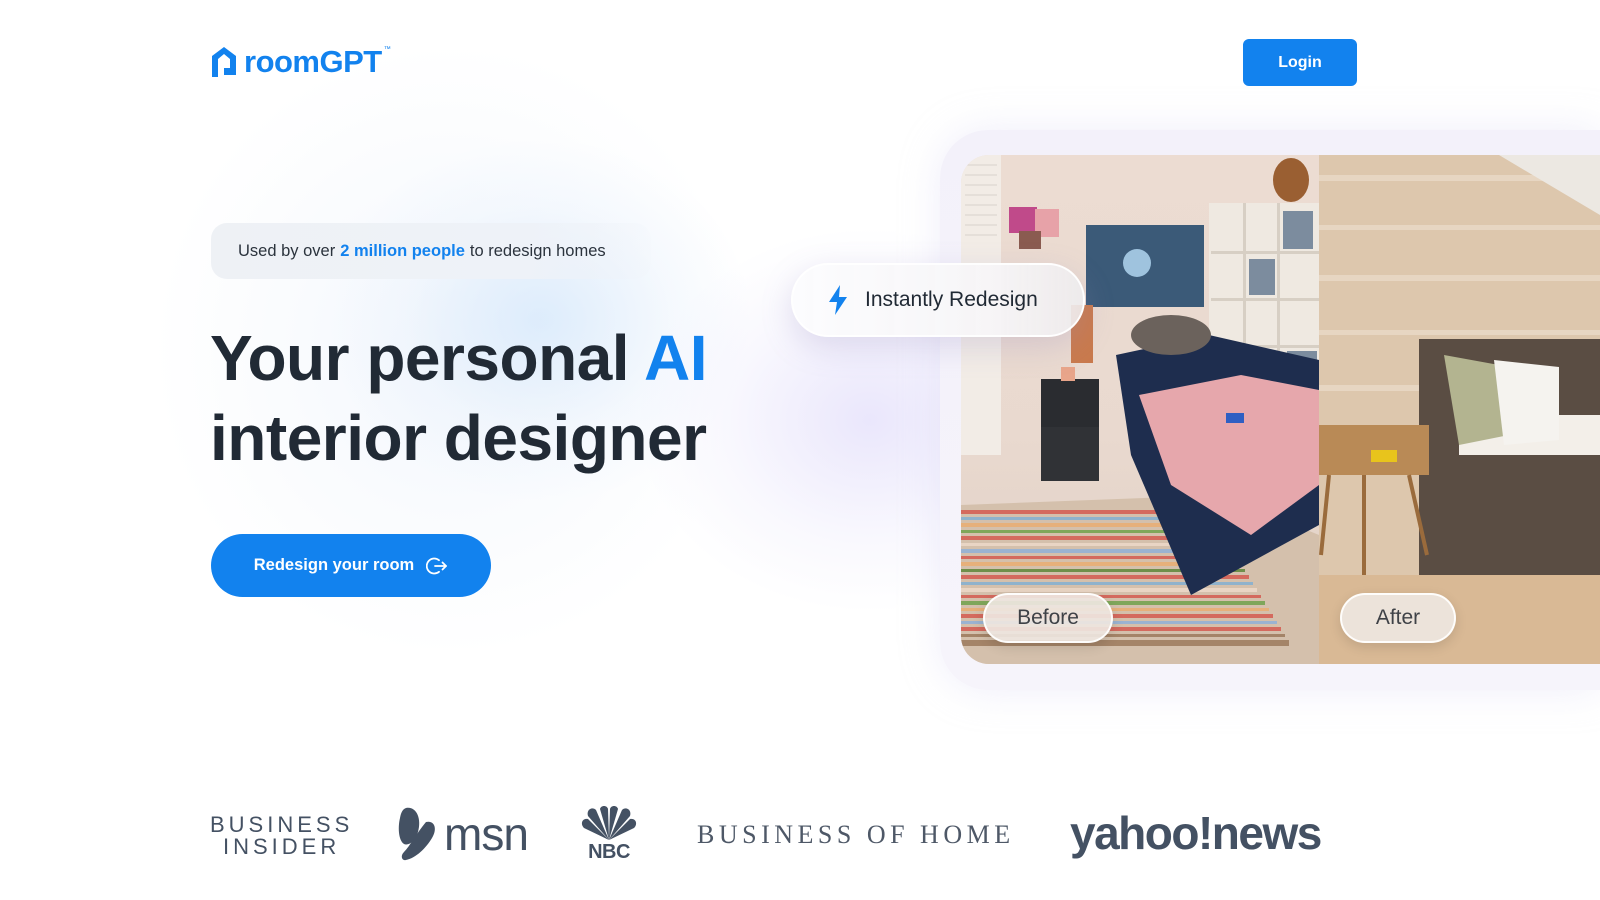 This screenshot has width=1600, height=900. What do you see at coordinates (1048, 618) in the screenshot?
I see `before-label: Before` at bounding box center [1048, 618].